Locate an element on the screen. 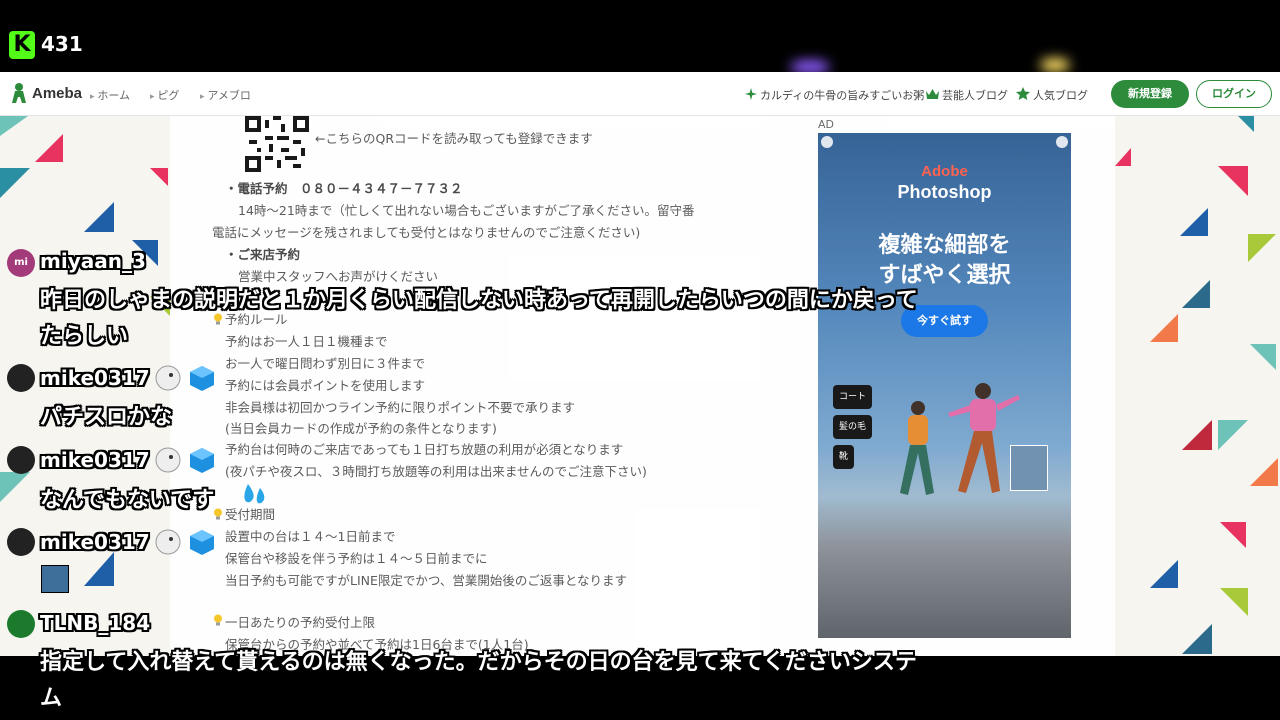 This screenshot has width=1280, height=720. chat-emote-image is located at coordinates (55, 579).